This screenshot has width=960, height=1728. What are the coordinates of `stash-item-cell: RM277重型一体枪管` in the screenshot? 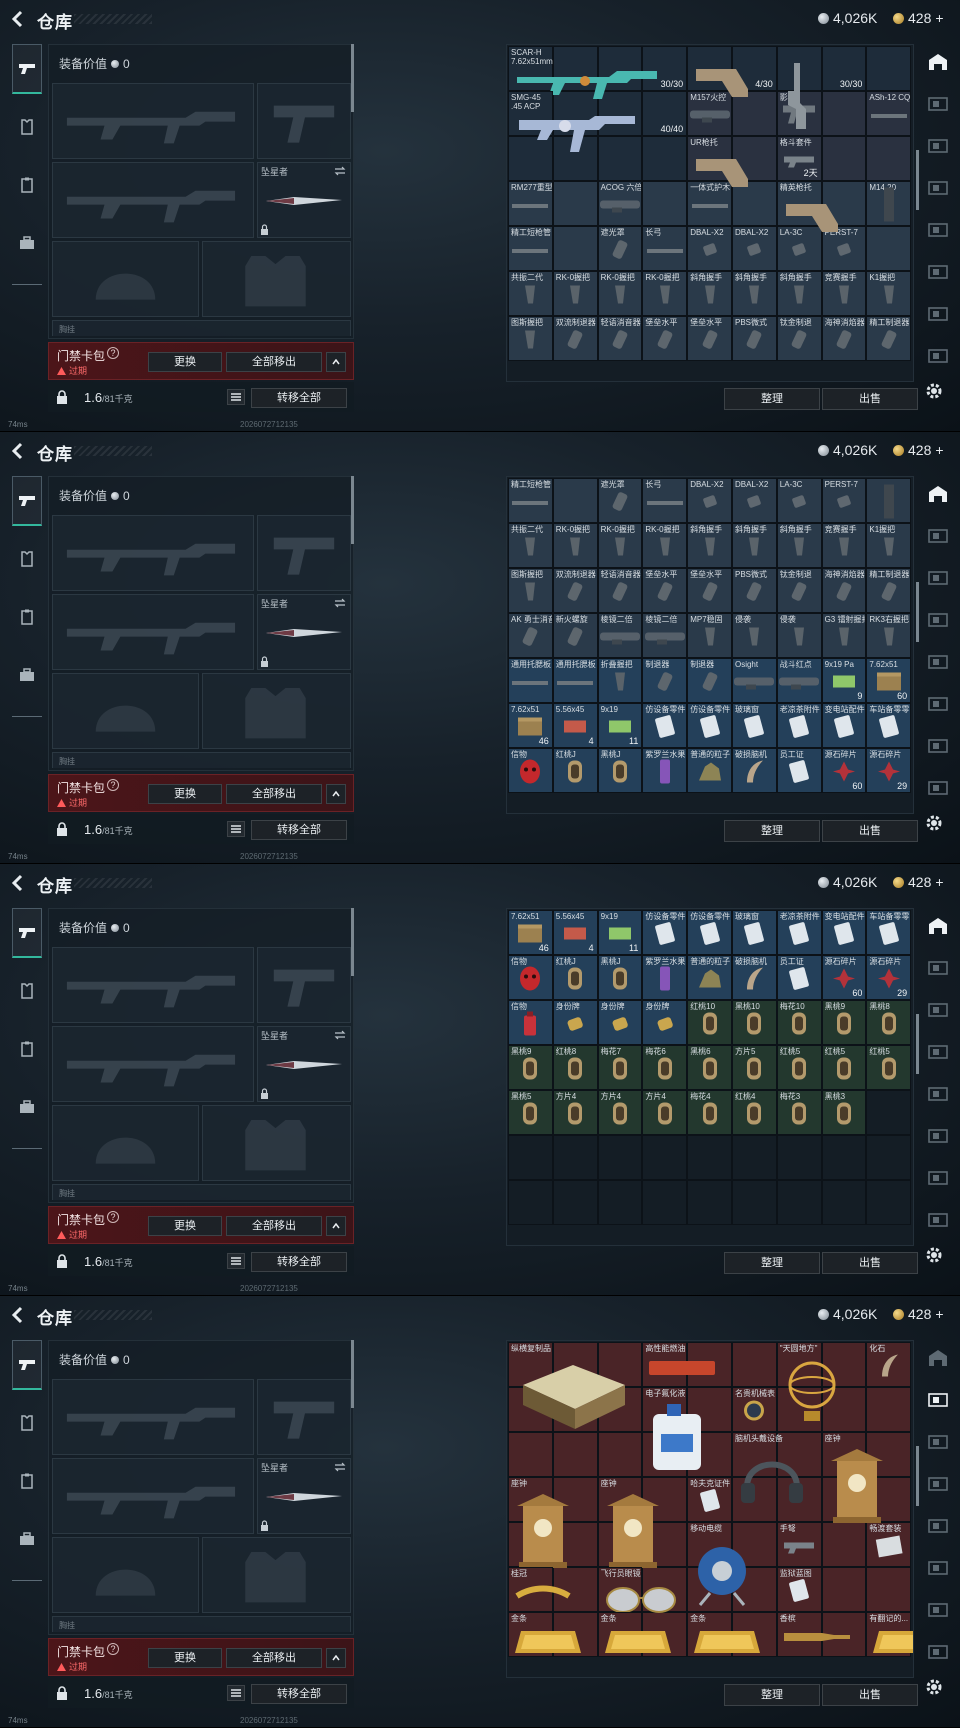 It's located at (530, 203).